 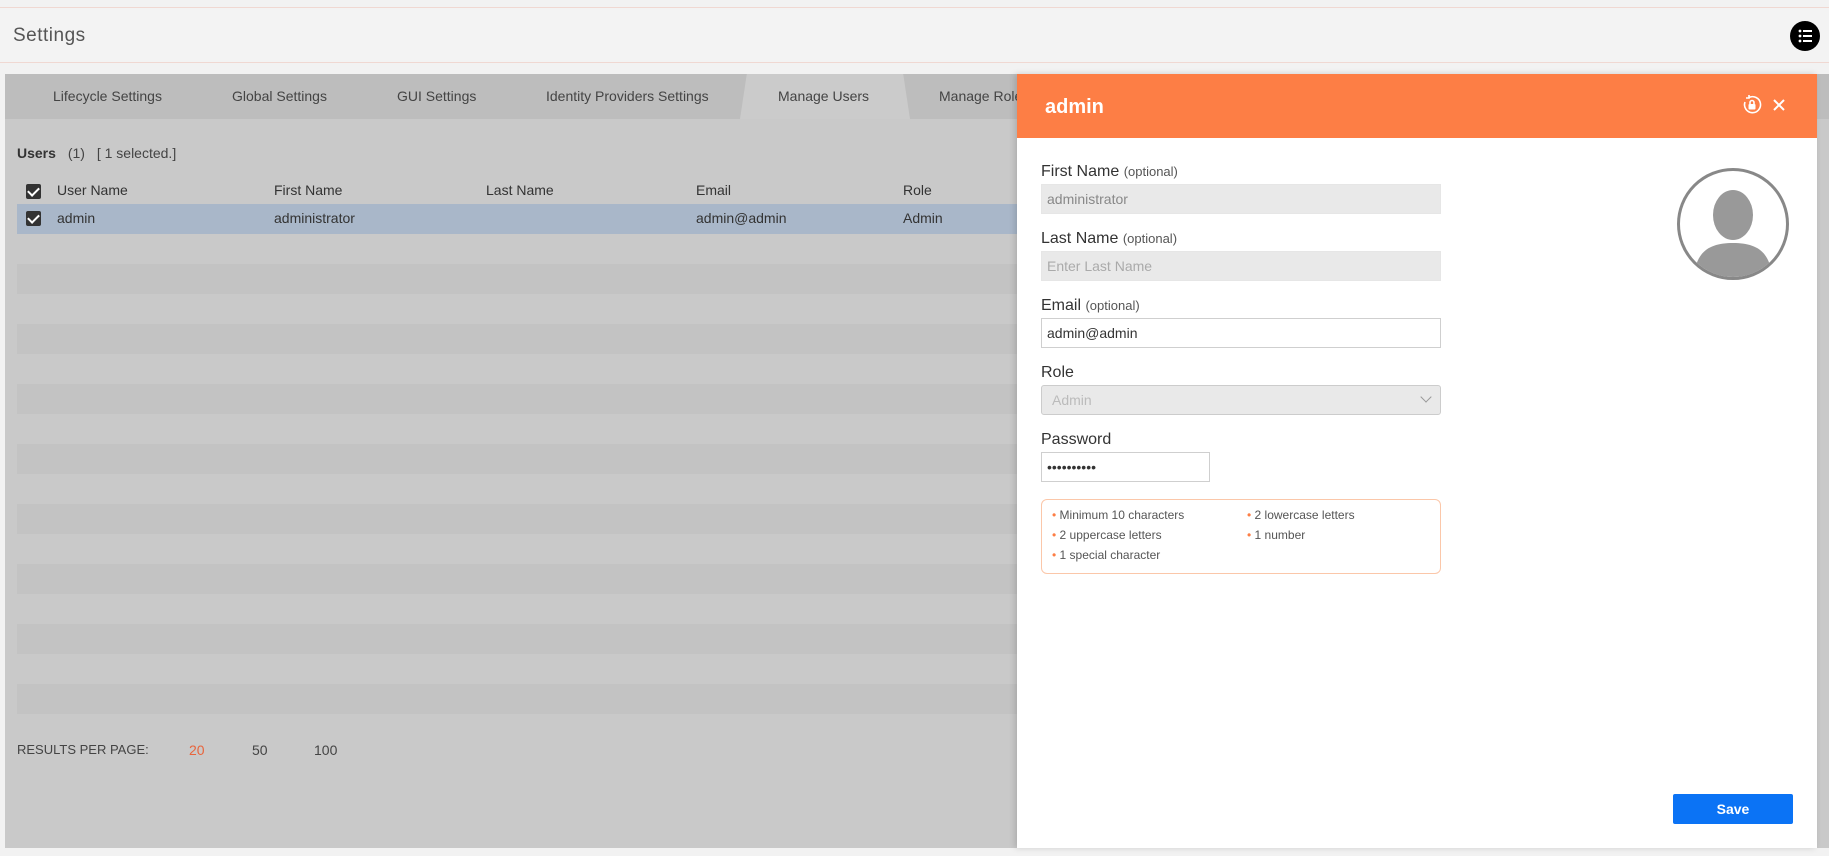 I want to click on tab-identity-providers-settings: Identity Providers Settings, so click(x=627, y=96).